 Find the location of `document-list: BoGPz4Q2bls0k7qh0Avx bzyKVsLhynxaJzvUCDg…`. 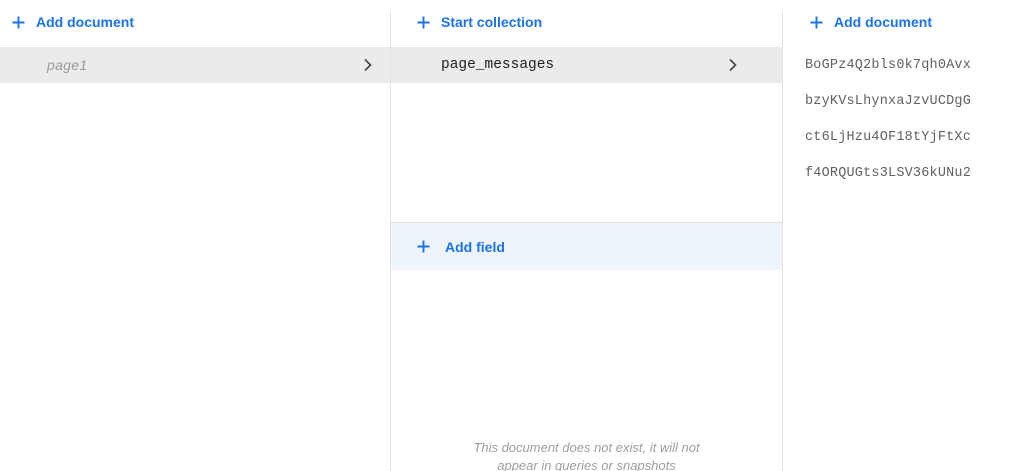

document-list: BoGPz4Q2bls0k7qh0Avx bzyKVsLhynxaJzvUCDg… is located at coordinates (907, 119).